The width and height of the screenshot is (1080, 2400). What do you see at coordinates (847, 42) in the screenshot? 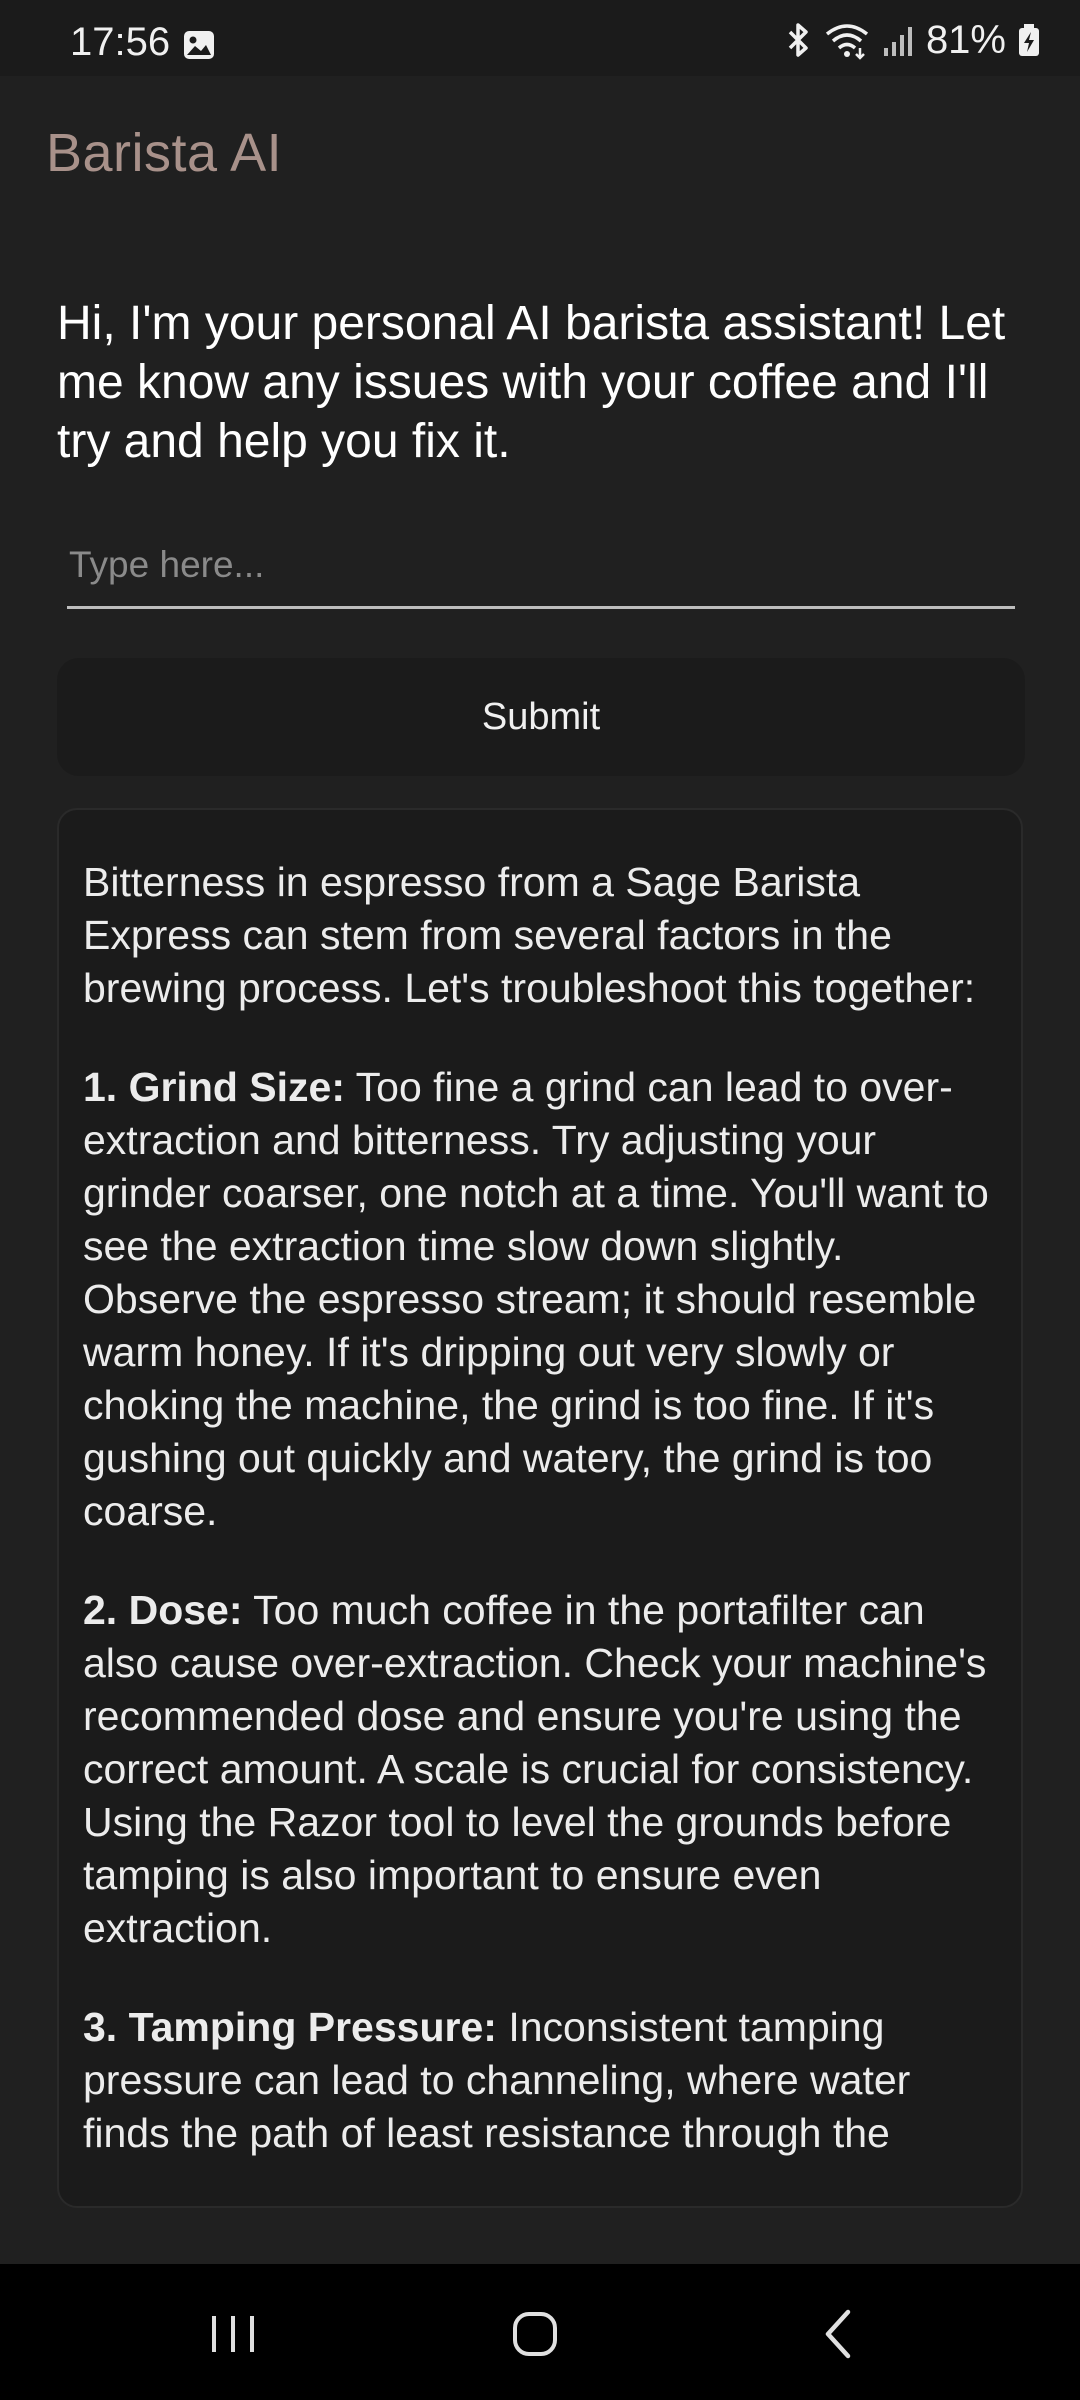
I see `wifi-icon` at bounding box center [847, 42].